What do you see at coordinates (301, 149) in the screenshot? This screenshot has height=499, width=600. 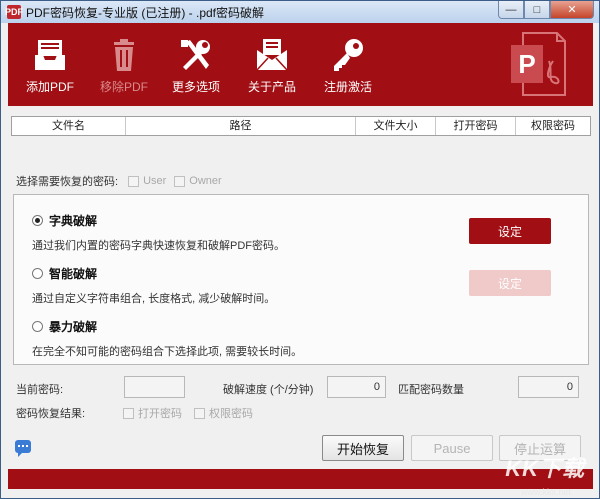 I see `file-table-body` at bounding box center [301, 149].